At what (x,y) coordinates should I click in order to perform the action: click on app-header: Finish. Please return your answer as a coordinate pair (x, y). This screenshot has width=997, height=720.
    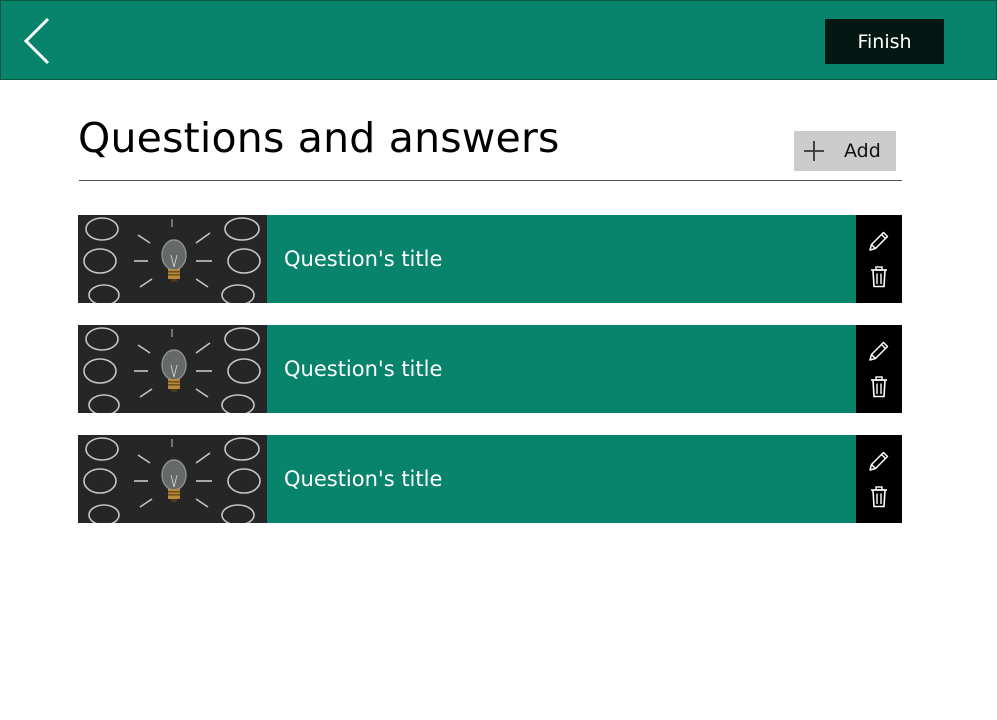
    Looking at the image, I should click on (498, 40).